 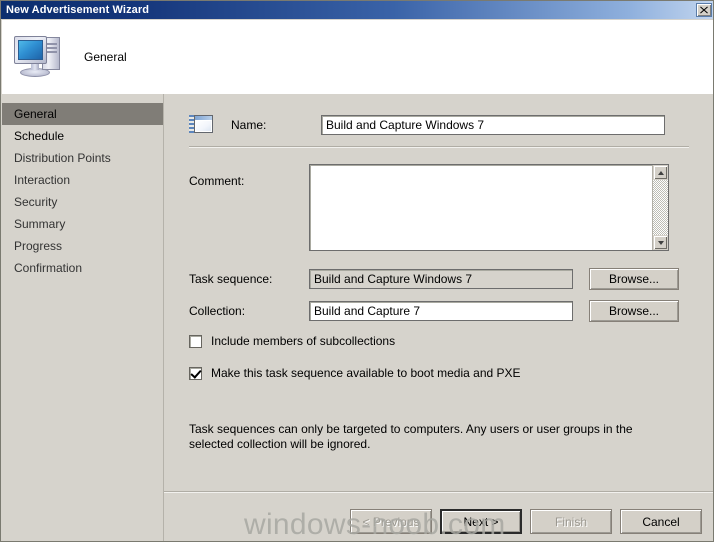 I want to click on advertisement-icon, so click(x=201, y=124).